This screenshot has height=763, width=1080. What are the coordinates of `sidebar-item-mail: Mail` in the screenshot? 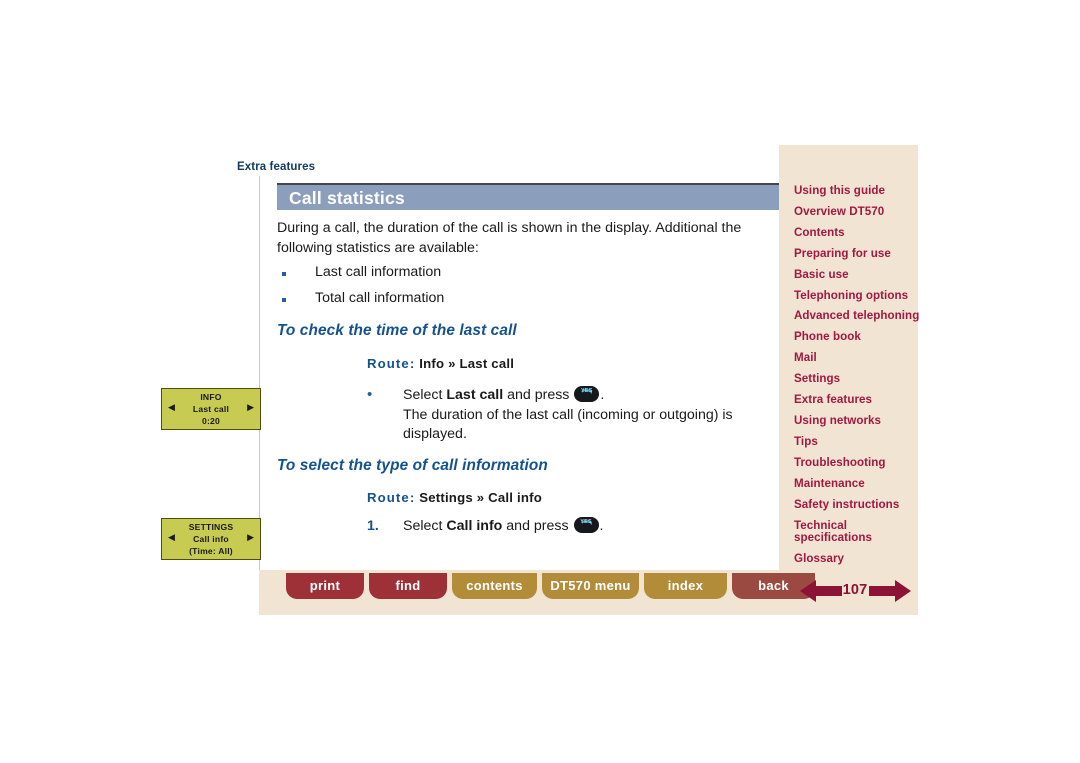 It's located at (856, 358).